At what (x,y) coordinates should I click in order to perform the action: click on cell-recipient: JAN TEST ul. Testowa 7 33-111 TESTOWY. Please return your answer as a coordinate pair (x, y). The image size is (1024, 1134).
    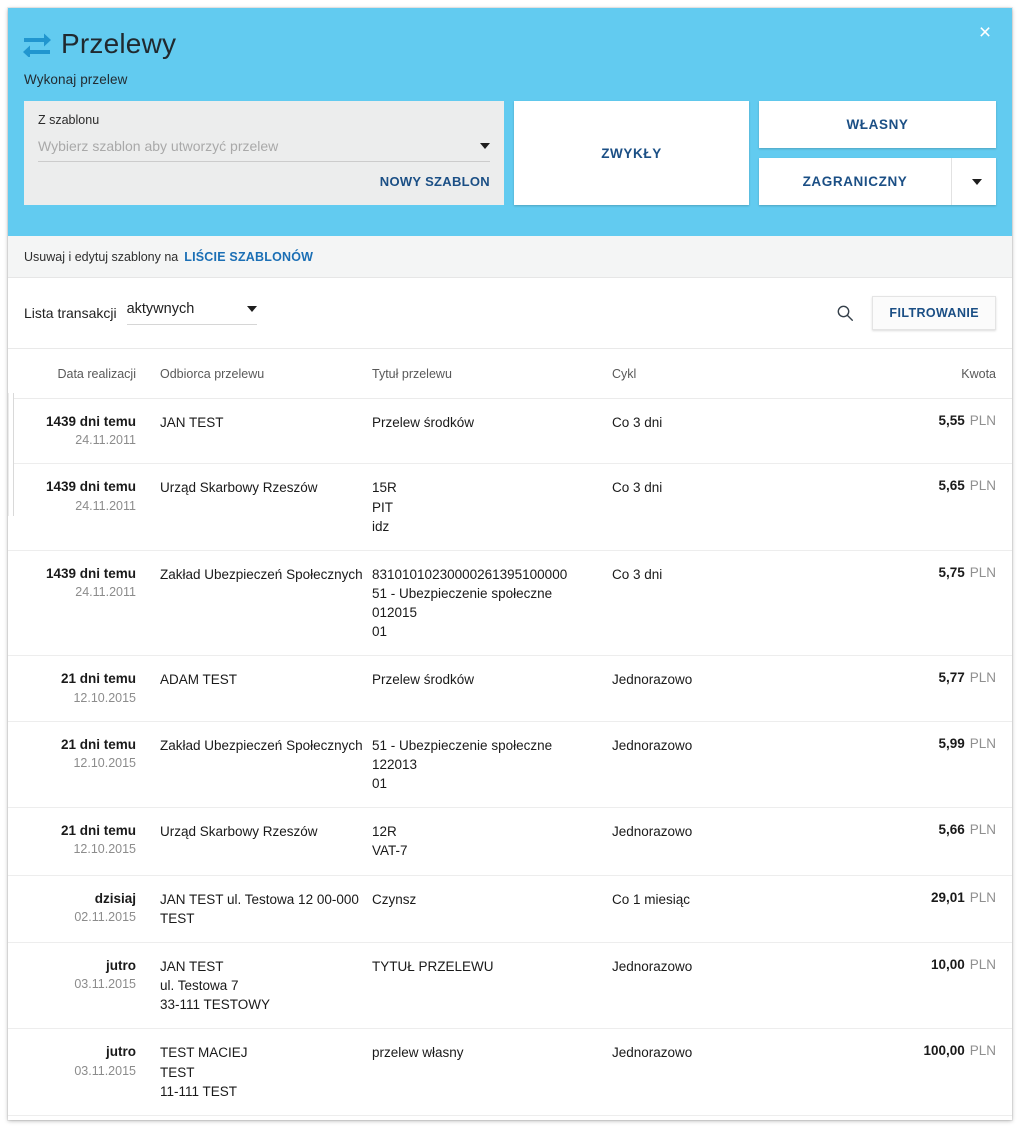
    Looking at the image, I should click on (254, 985).